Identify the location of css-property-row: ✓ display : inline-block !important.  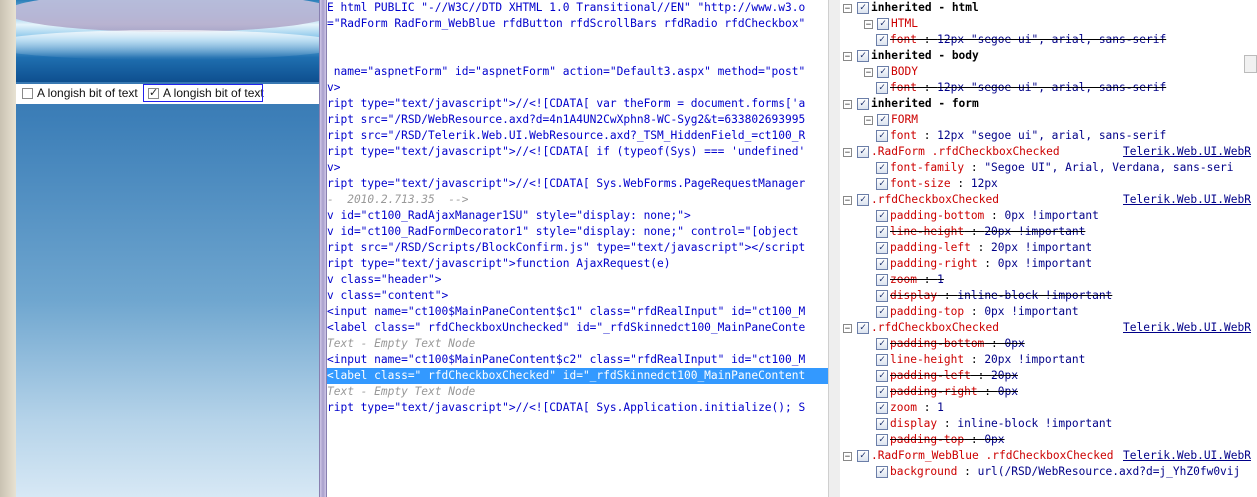
(1048, 296).